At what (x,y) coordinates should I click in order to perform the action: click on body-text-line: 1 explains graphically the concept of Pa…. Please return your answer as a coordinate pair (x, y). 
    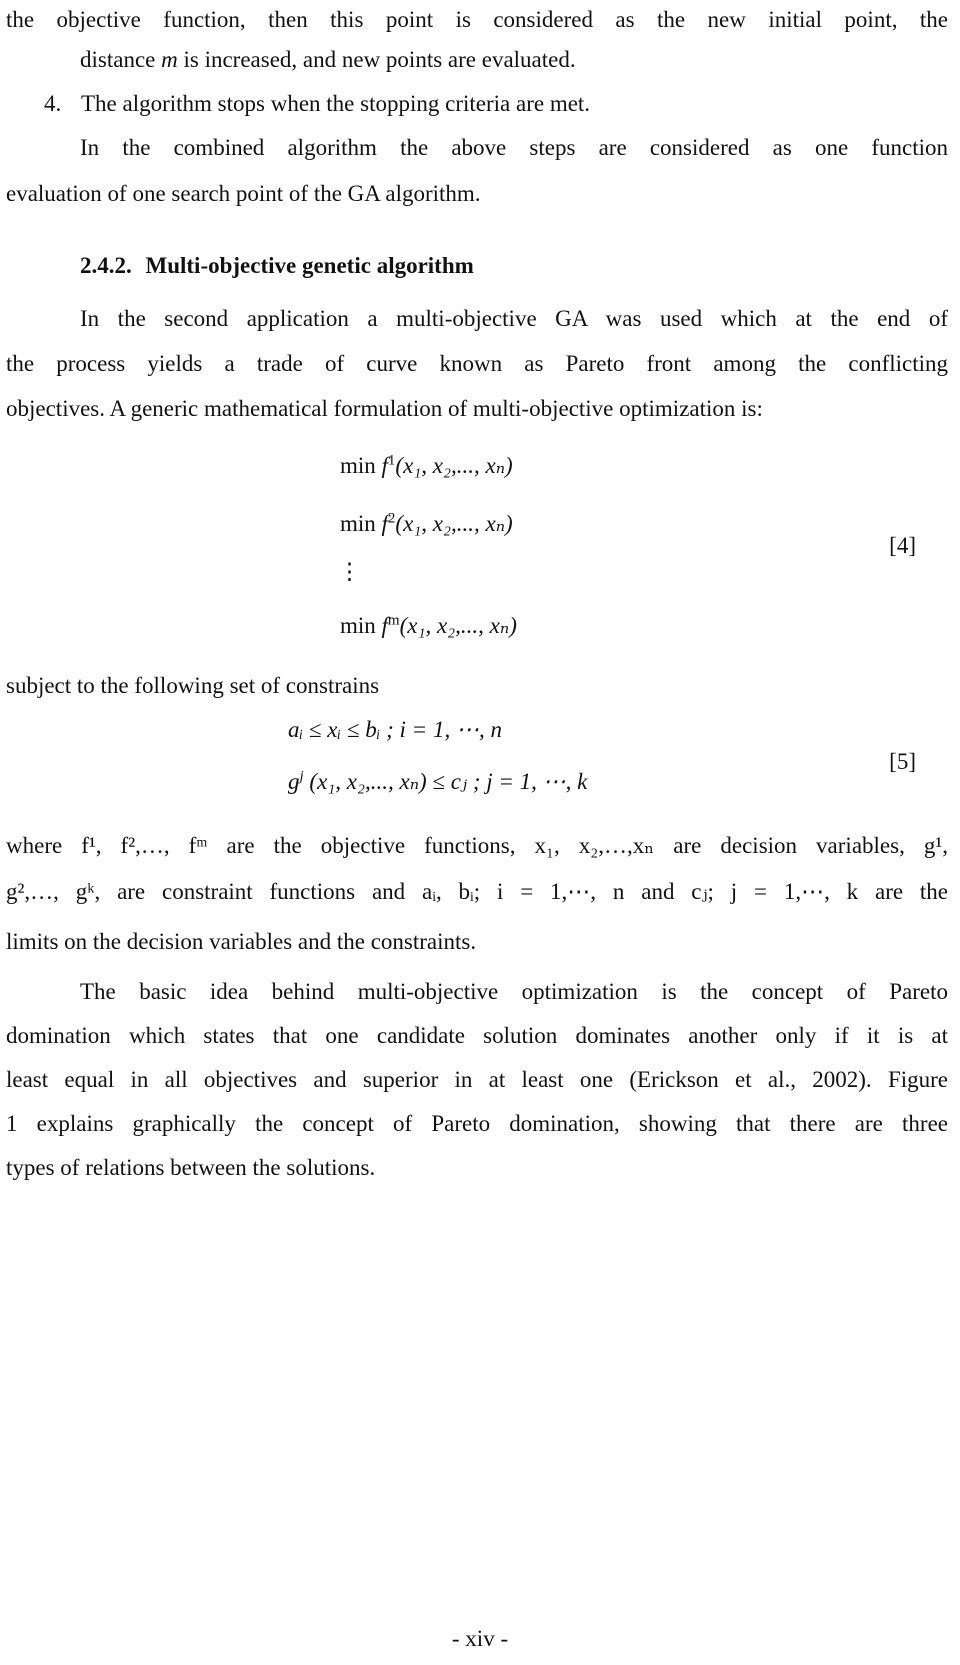
    Looking at the image, I should click on (477, 1123).